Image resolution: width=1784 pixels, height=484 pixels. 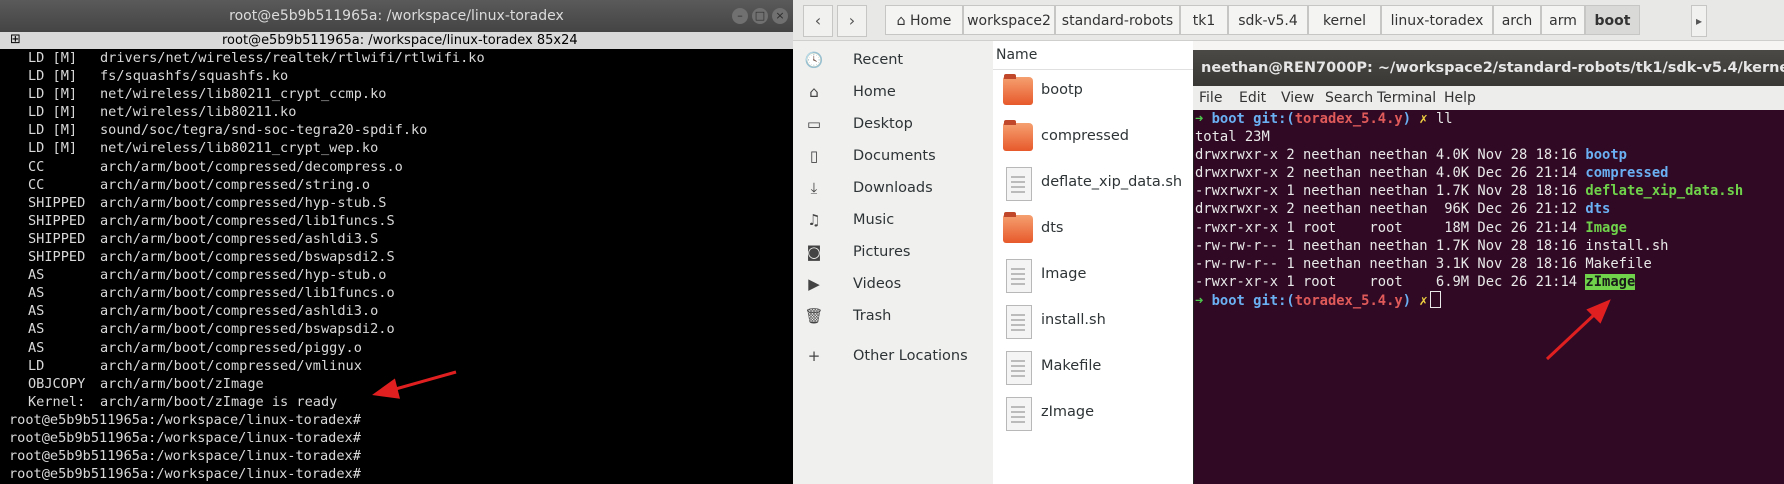 What do you see at coordinates (243, 275) in the screenshot?
I see `build-step-path: arch/arm/boot/compressed/hyp-stub.o` at bounding box center [243, 275].